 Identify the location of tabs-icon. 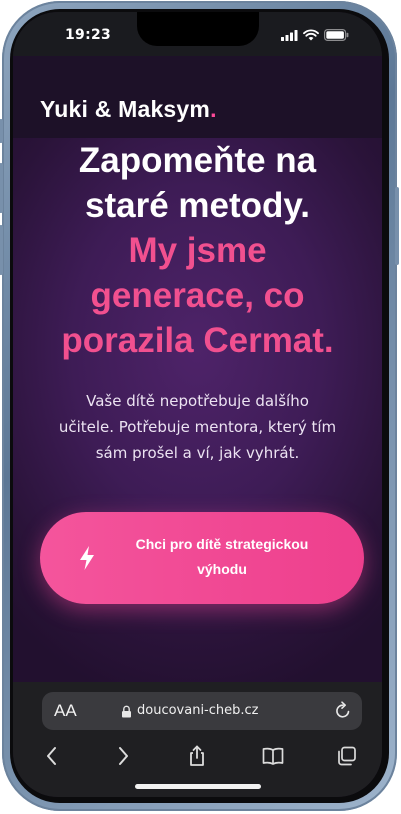
(347, 756).